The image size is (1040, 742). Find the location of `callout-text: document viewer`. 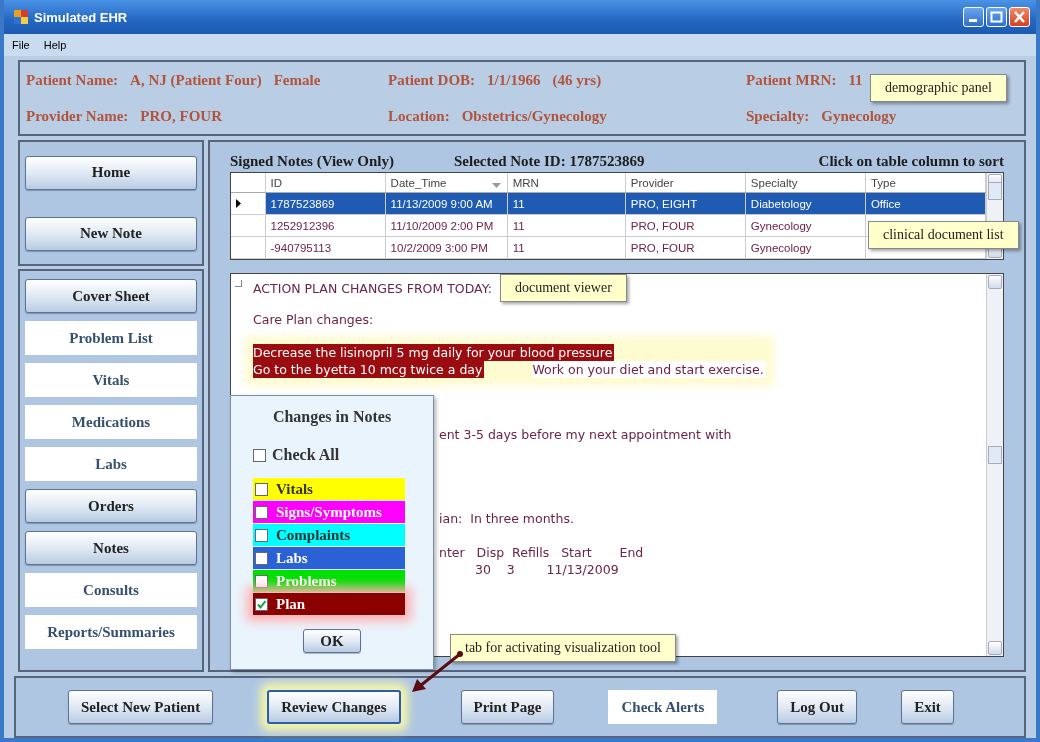

callout-text: document viewer is located at coordinates (563, 287).